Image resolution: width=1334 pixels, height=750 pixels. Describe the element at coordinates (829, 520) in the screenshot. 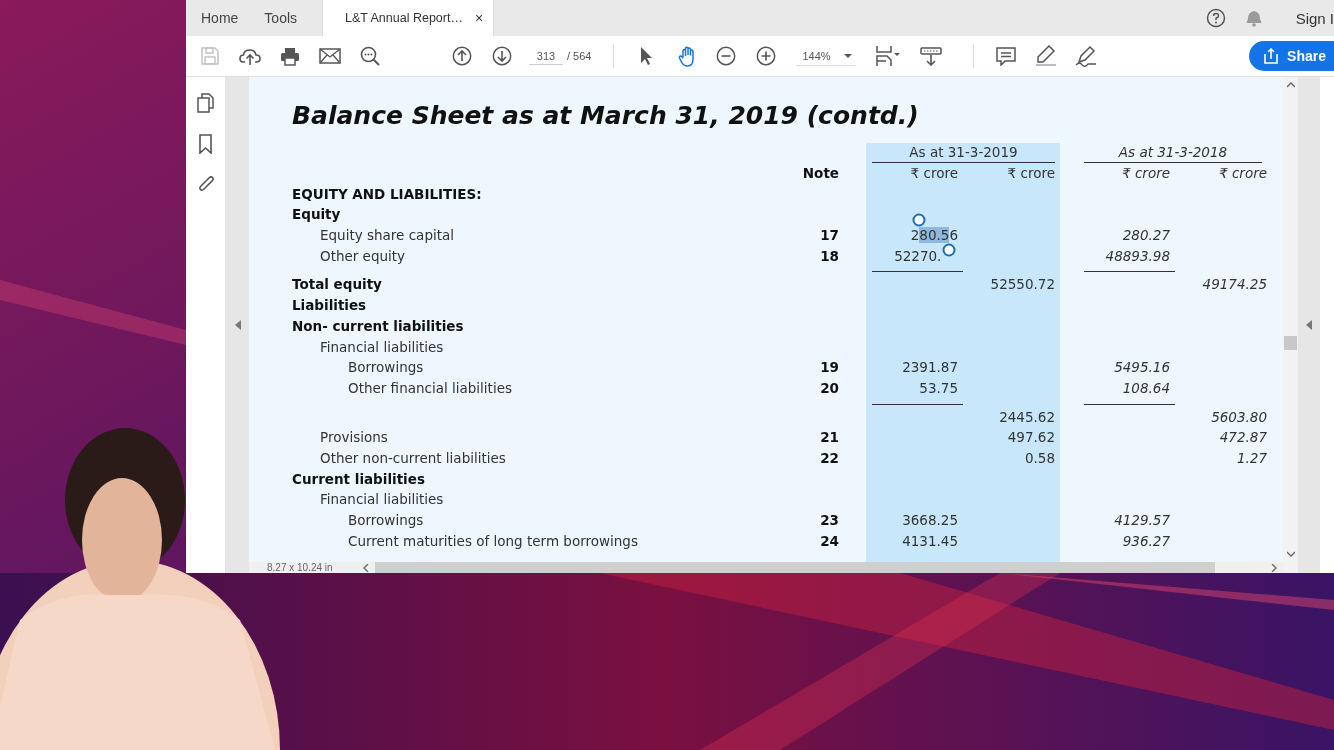

I see `note-number: 23` at that location.